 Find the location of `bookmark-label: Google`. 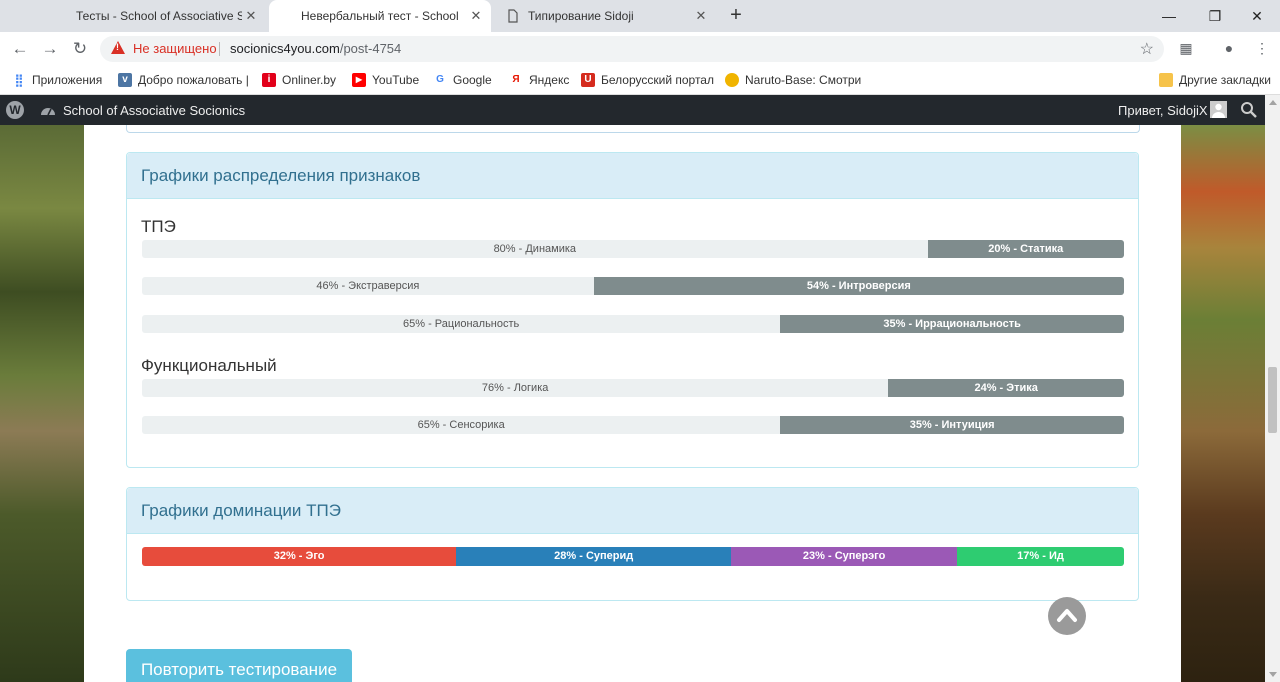

bookmark-label: Google is located at coordinates (472, 80).